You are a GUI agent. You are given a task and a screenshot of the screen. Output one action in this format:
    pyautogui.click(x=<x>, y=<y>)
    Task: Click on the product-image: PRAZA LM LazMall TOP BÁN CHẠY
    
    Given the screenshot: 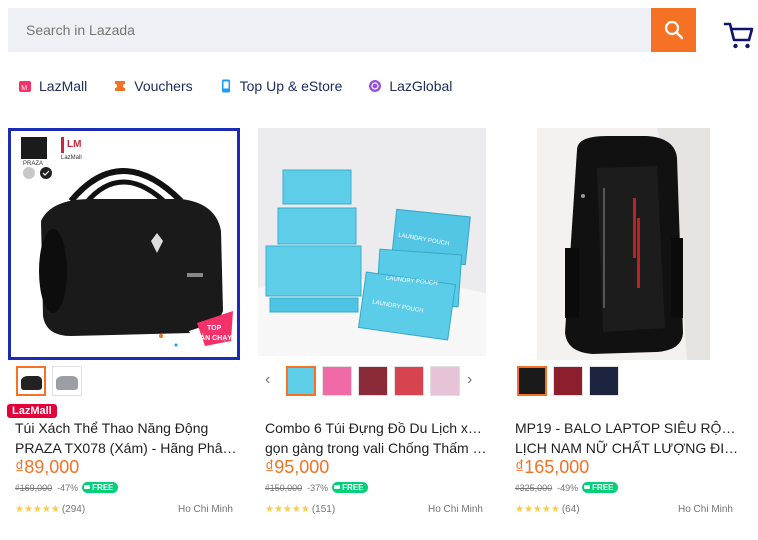 What is the action you would take?
    pyautogui.click(x=124, y=244)
    